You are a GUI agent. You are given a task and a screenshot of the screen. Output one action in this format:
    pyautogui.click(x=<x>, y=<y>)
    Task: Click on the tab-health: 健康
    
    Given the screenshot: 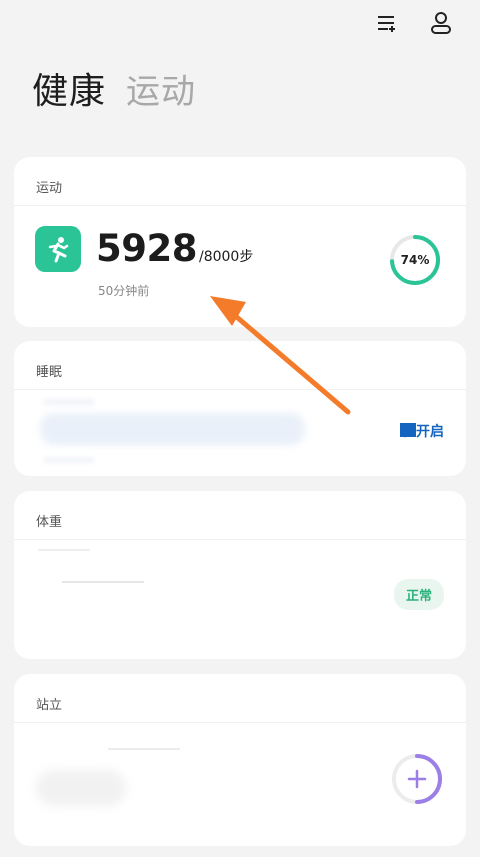 What is the action you would take?
    pyautogui.click(x=69, y=88)
    